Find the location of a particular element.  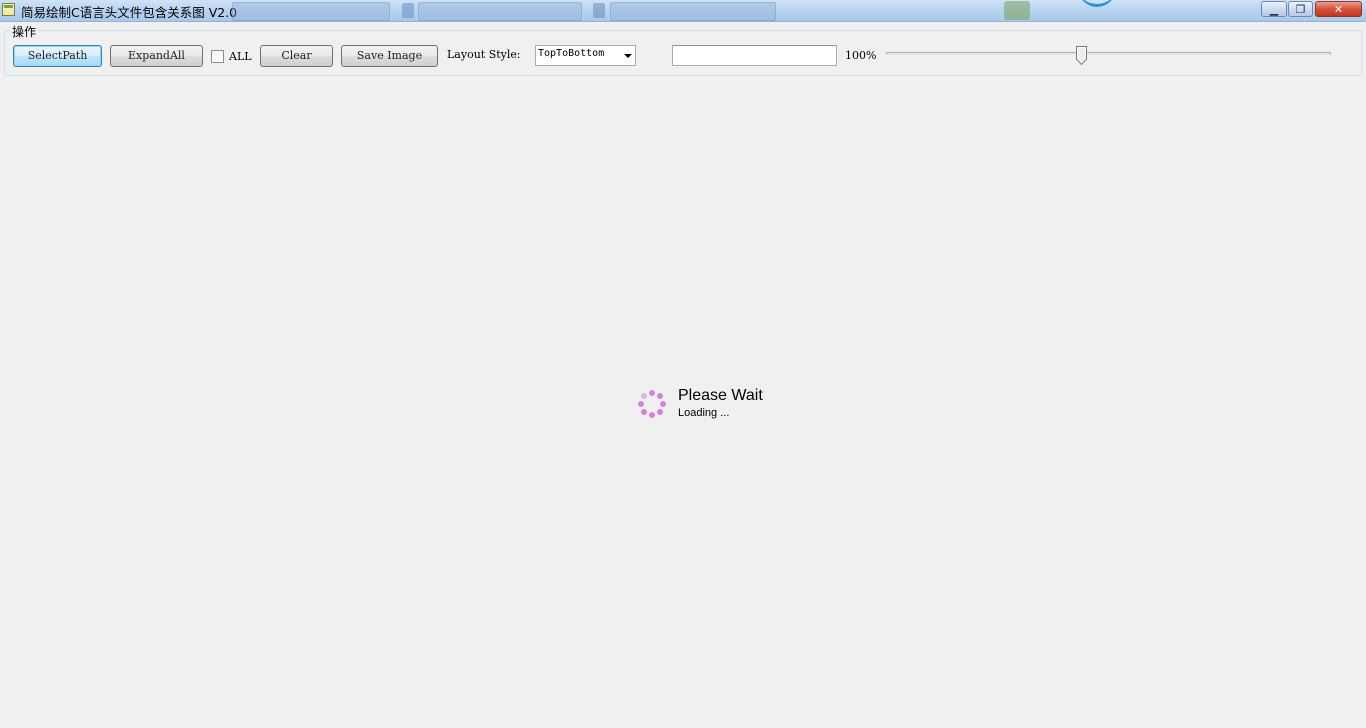

loading-title: Please Wait is located at coordinates (720, 395).